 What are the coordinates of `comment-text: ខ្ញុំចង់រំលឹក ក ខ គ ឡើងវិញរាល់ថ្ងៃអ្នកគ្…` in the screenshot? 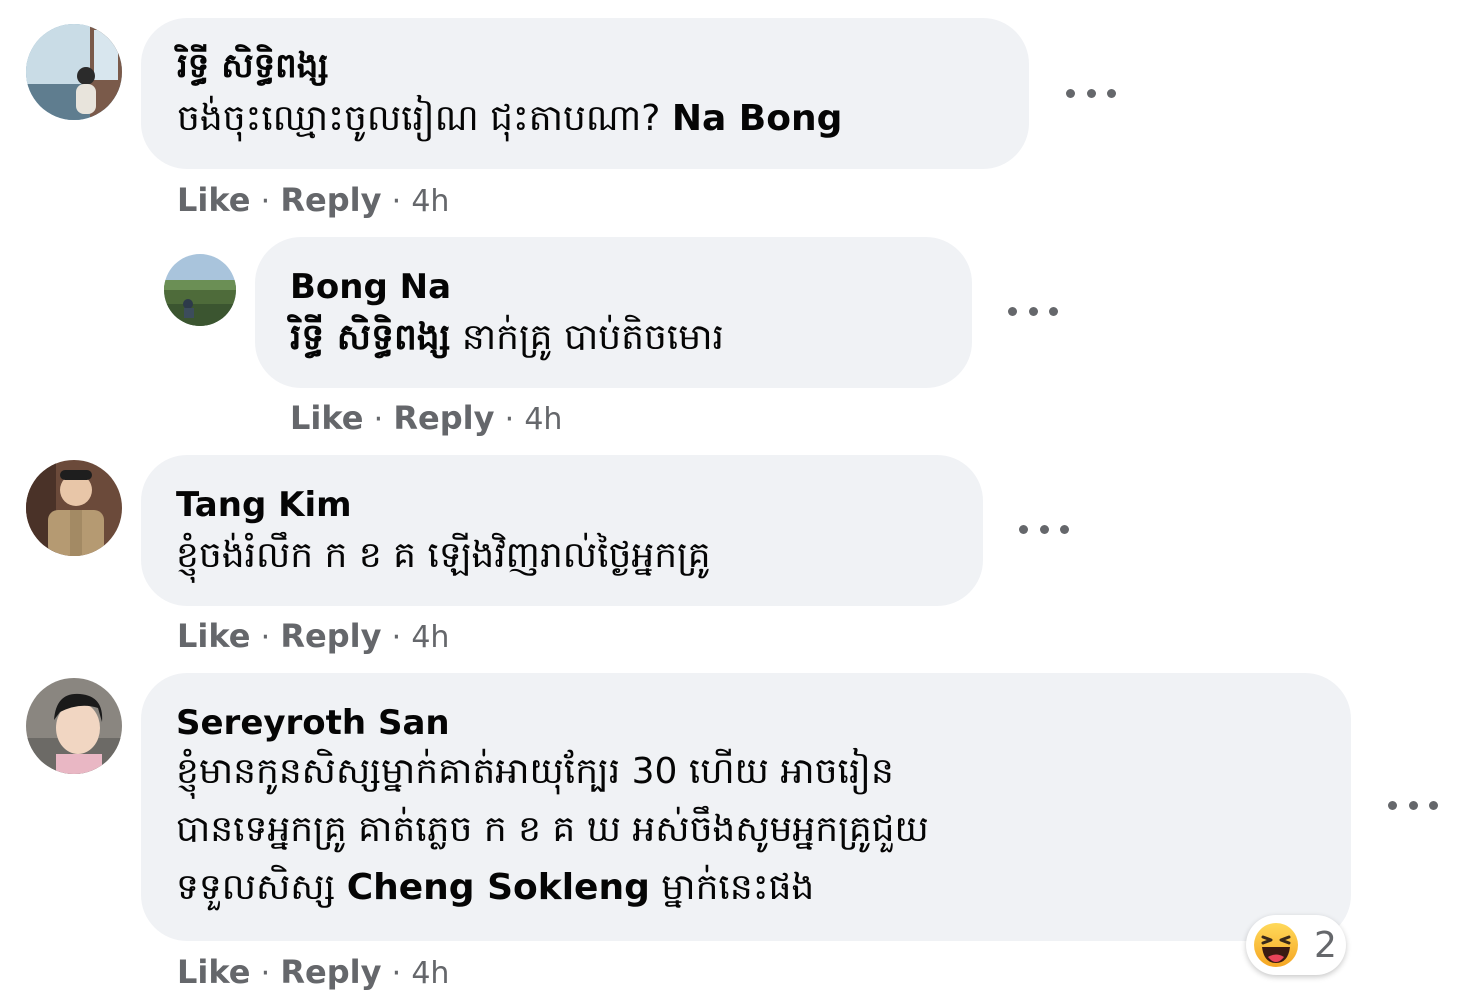 It's located at (443, 556).